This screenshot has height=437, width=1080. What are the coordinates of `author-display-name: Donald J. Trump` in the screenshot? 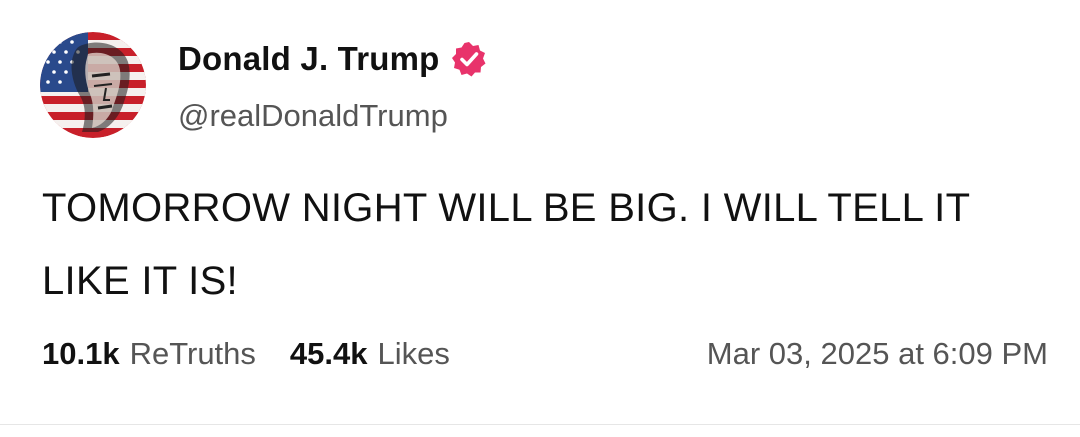 It's located at (309, 59).